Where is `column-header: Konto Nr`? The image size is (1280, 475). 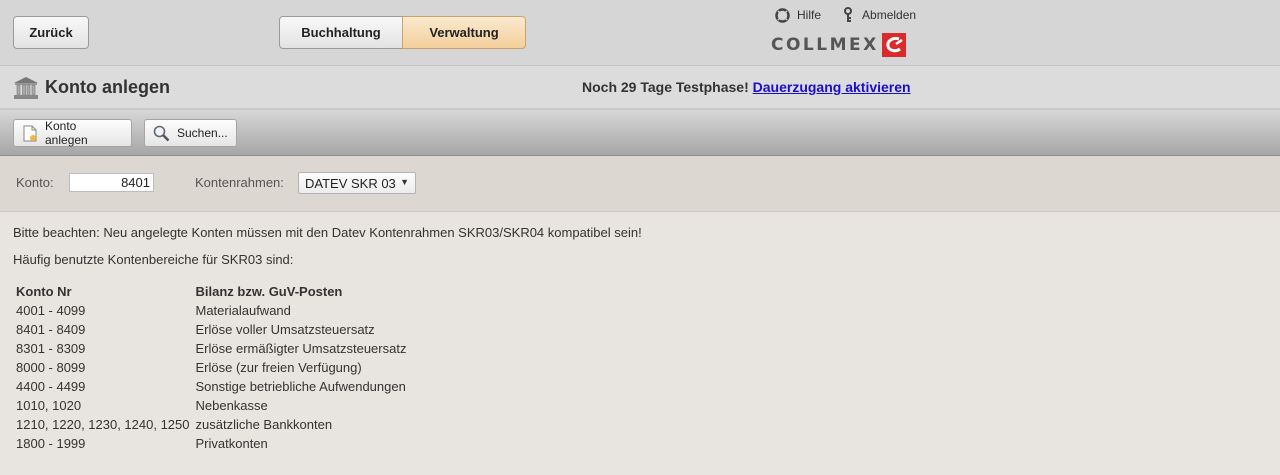 column-header: Konto Nr is located at coordinates (44, 291).